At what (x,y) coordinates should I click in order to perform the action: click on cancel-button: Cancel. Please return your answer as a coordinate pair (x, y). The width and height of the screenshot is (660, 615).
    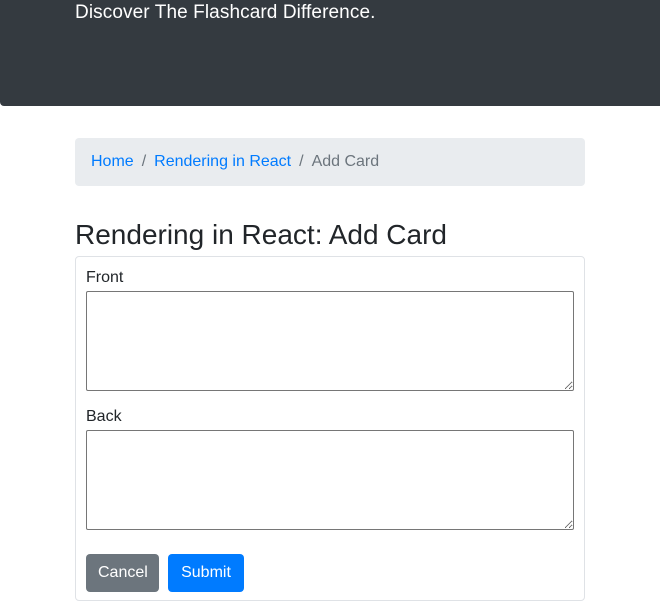
    Looking at the image, I should click on (122, 573).